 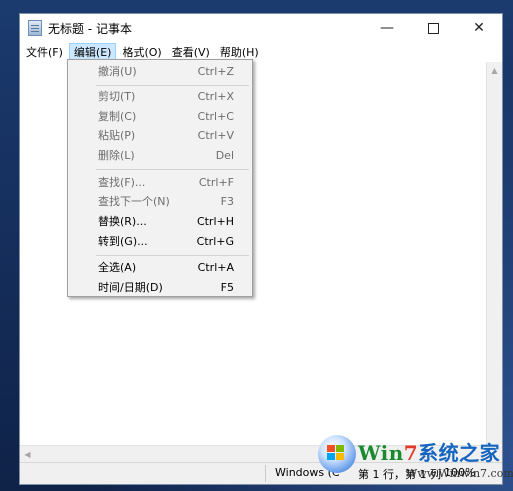 I want to click on site-watermark: Win7系统之家 Www.Winwin7.com, so click(x=415, y=462).